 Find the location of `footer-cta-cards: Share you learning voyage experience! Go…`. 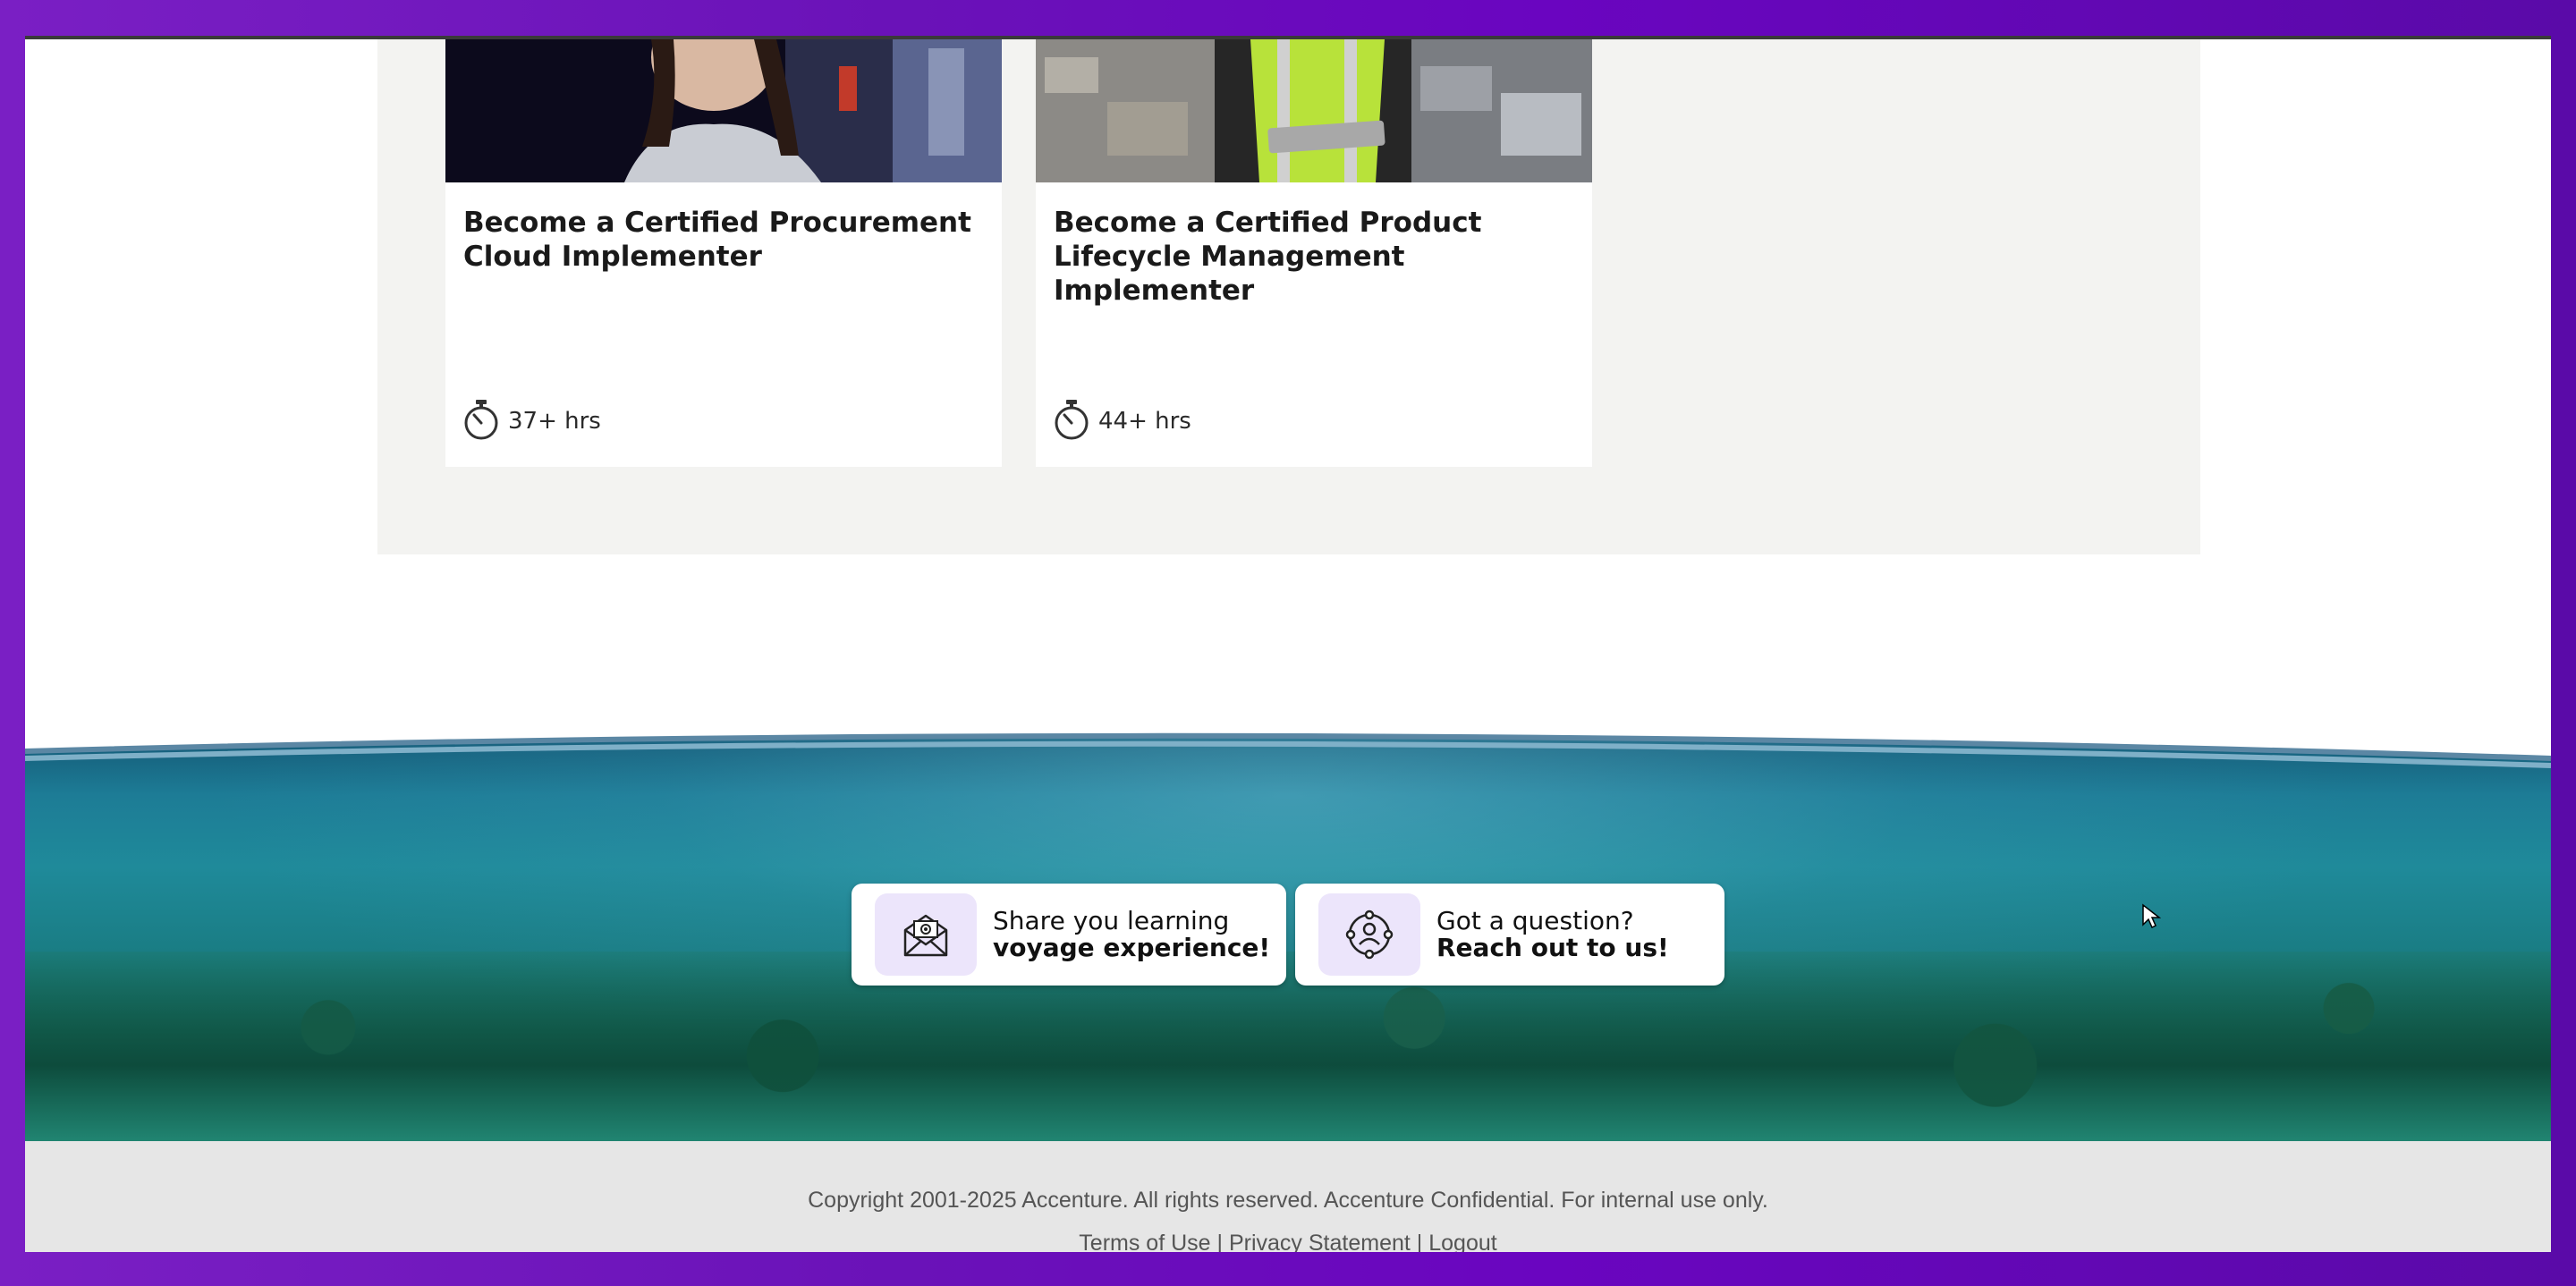

footer-cta-cards: Share you learning voyage experience! Go… is located at coordinates (1288, 935).